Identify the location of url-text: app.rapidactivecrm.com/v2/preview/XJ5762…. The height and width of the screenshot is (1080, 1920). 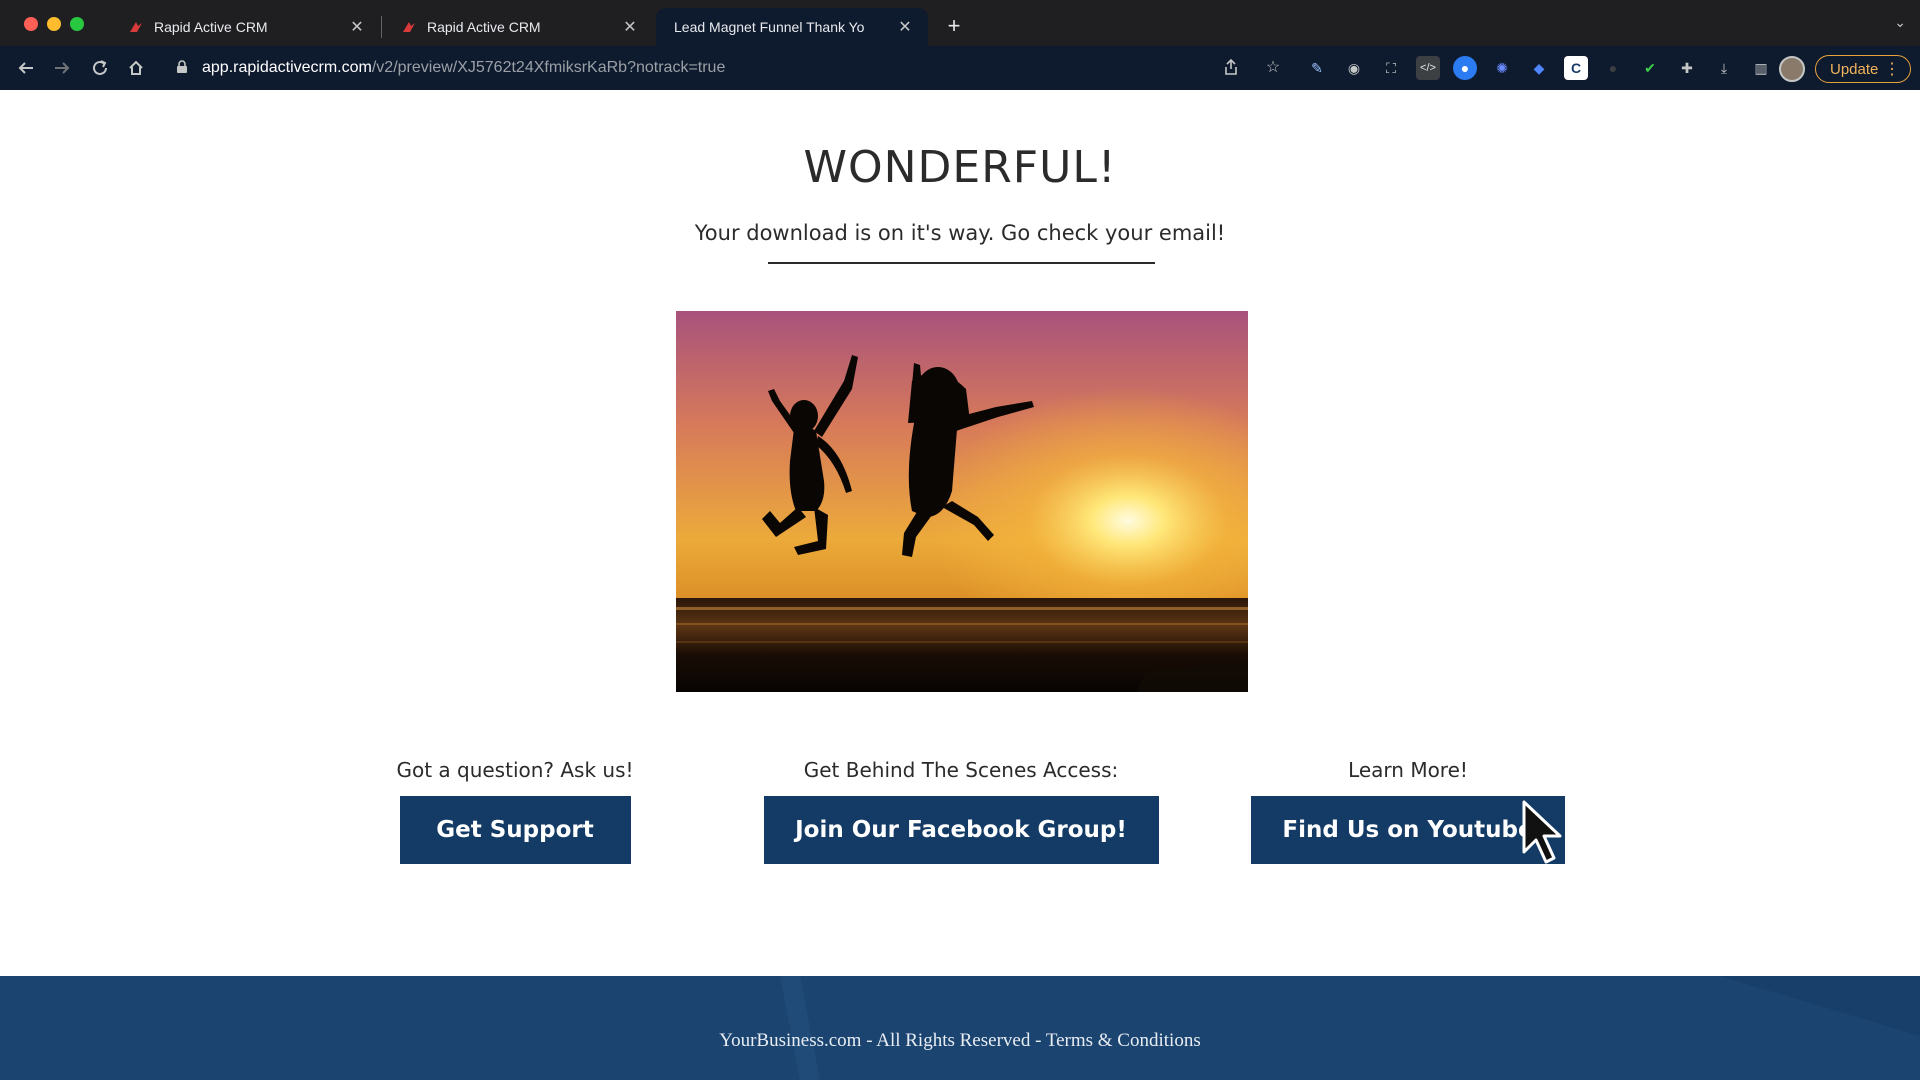
(463, 68).